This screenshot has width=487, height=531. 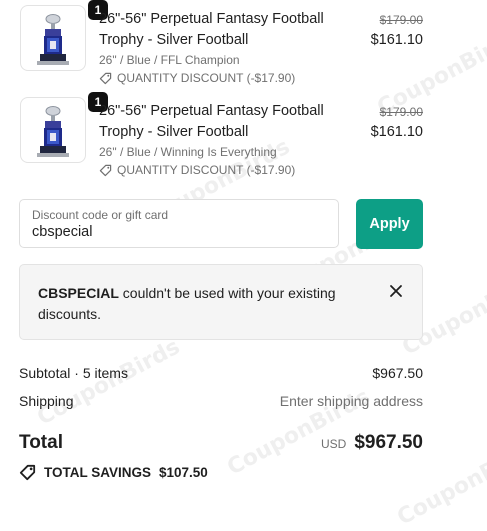 What do you see at coordinates (109, 382) in the screenshot?
I see `watermark: CouponBirds` at bounding box center [109, 382].